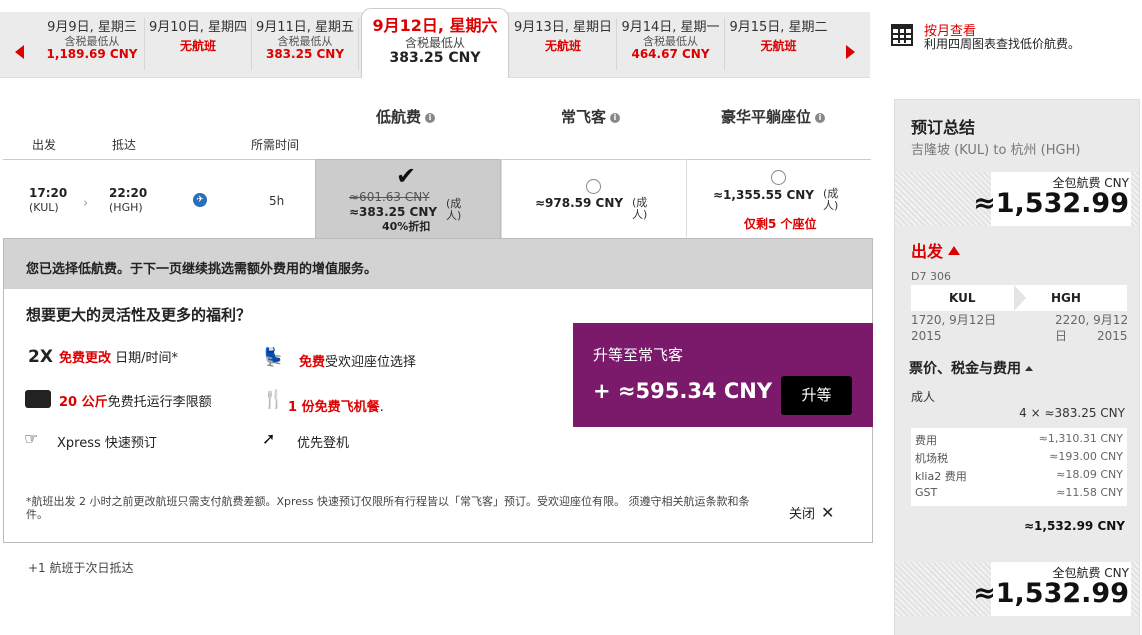 The width and height of the screenshot is (1142, 635). What do you see at coordinates (931, 458) in the screenshot?
I see `fee-label: 机场税` at bounding box center [931, 458].